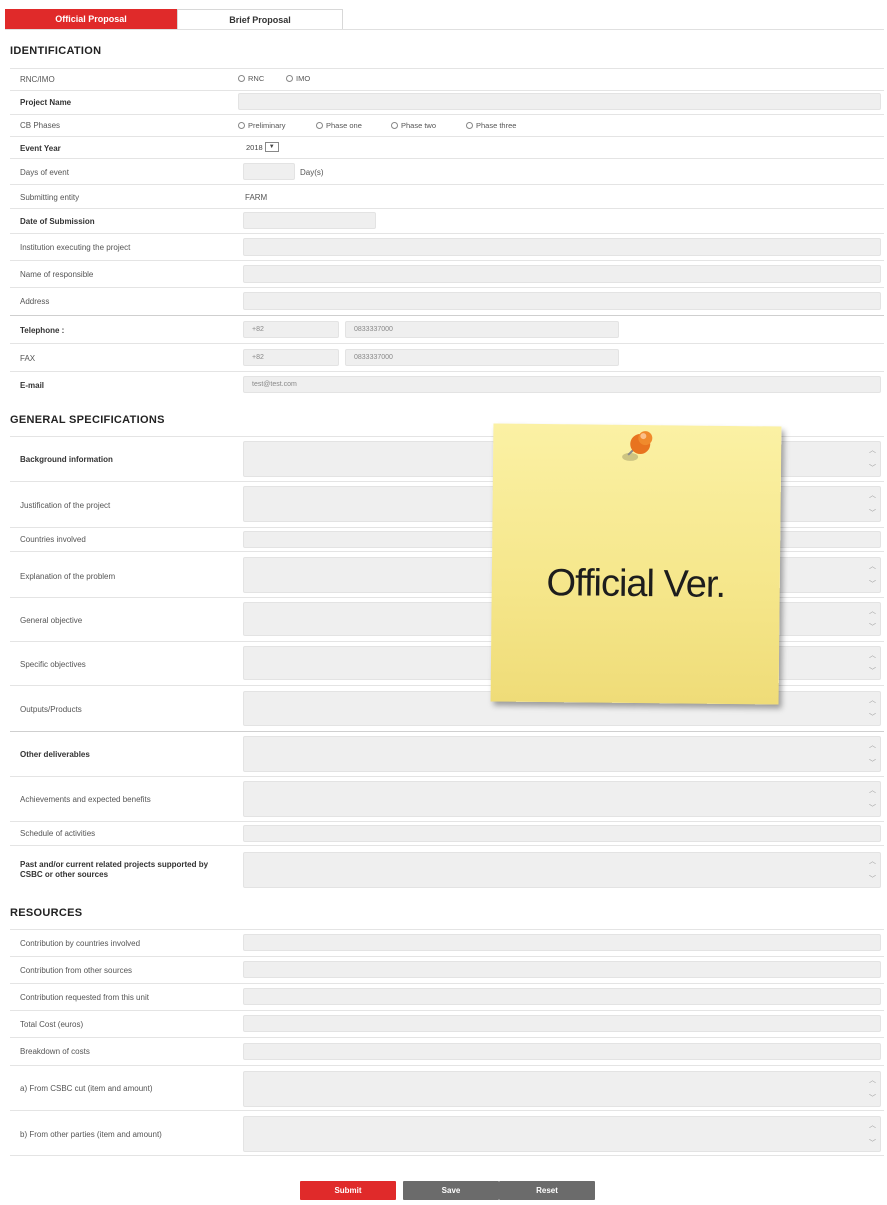 The height and width of the screenshot is (1205, 887). Describe the element at coordinates (86, 1088) in the screenshot. I see `from-csbc-label: a) From CSBC cut (item and amount)` at that location.